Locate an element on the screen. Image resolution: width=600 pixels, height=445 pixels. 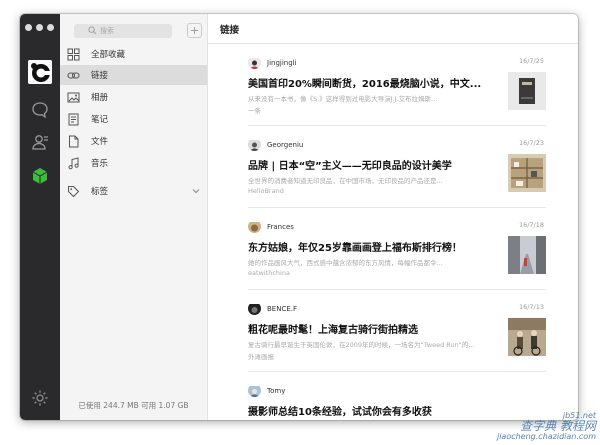
sidebar-item-label: 相册 is located at coordinates (100, 98).